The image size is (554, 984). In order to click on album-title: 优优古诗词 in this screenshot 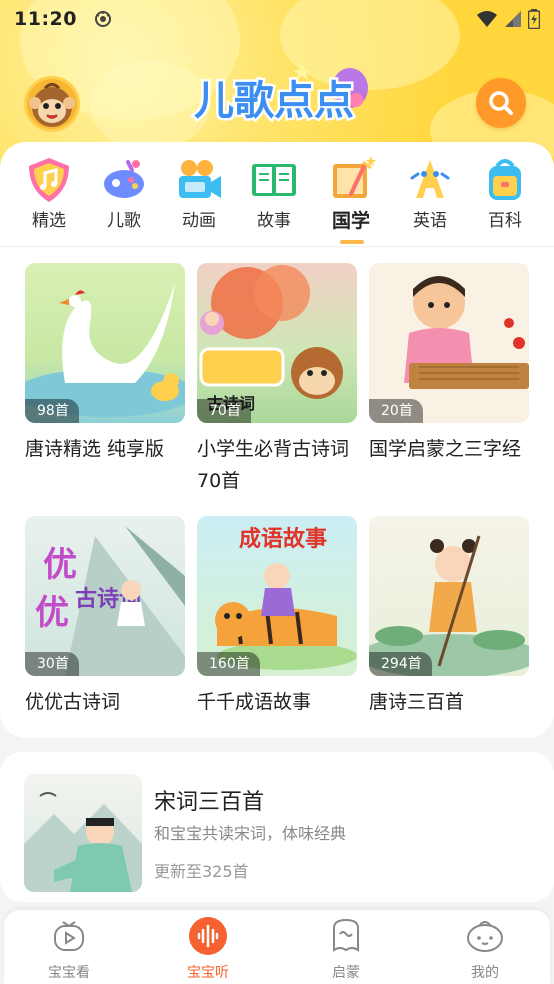, I will do `click(73, 702)`.